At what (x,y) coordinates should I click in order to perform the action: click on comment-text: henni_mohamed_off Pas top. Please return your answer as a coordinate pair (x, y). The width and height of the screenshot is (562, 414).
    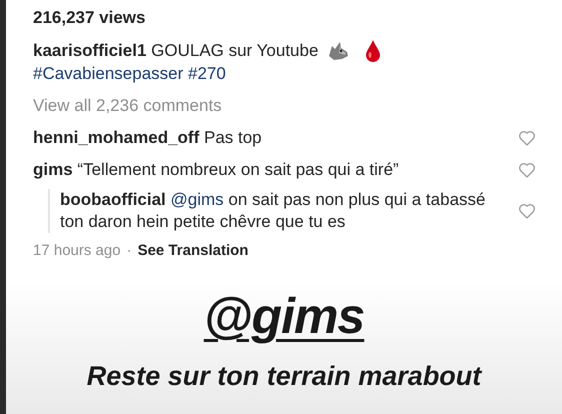
    Looking at the image, I should click on (147, 138).